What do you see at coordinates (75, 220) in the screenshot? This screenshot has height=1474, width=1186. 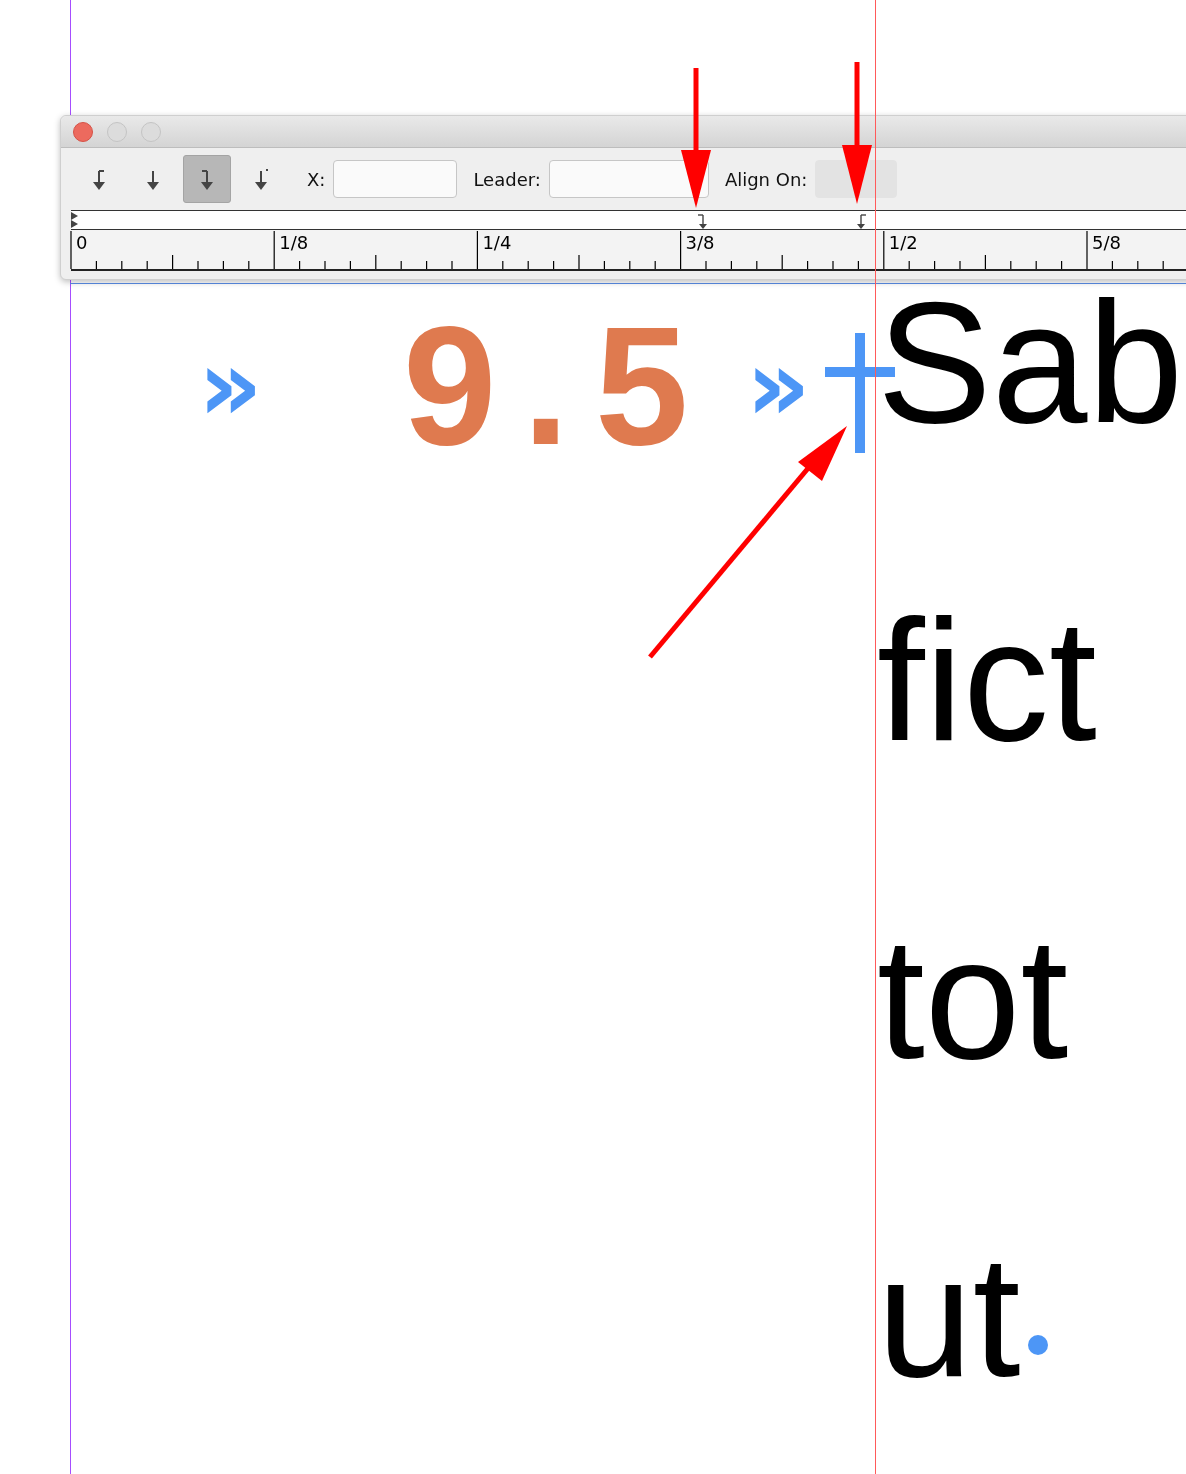 I see `indent-marker-icon` at bounding box center [75, 220].